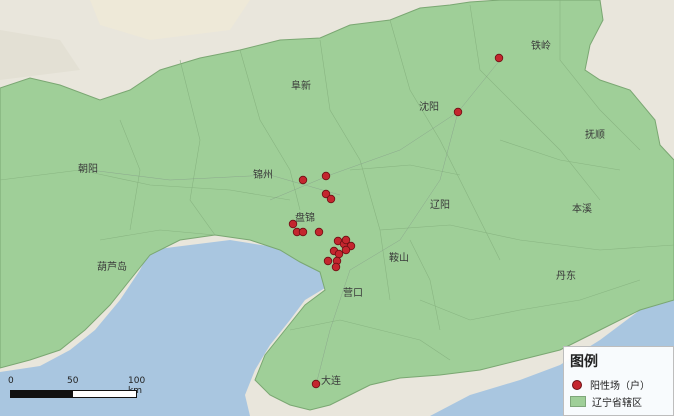 This screenshot has width=674, height=416. What do you see at coordinates (104, 394) in the screenshot?
I see `scale-segment-white` at bounding box center [104, 394].